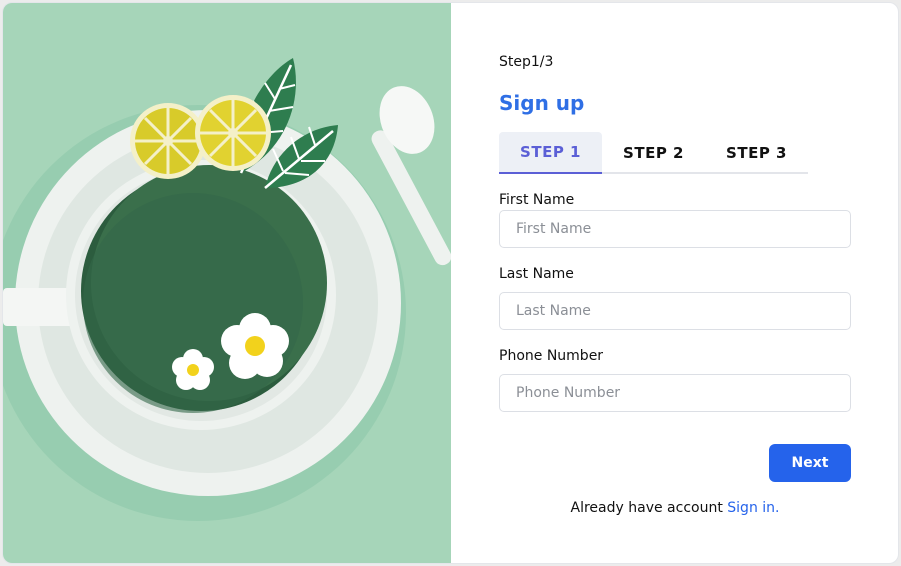 The width and height of the screenshot is (901, 566). What do you see at coordinates (536, 274) in the screenshot?
I see `last-name-label: Last Name` at bounding box center [536, 274].